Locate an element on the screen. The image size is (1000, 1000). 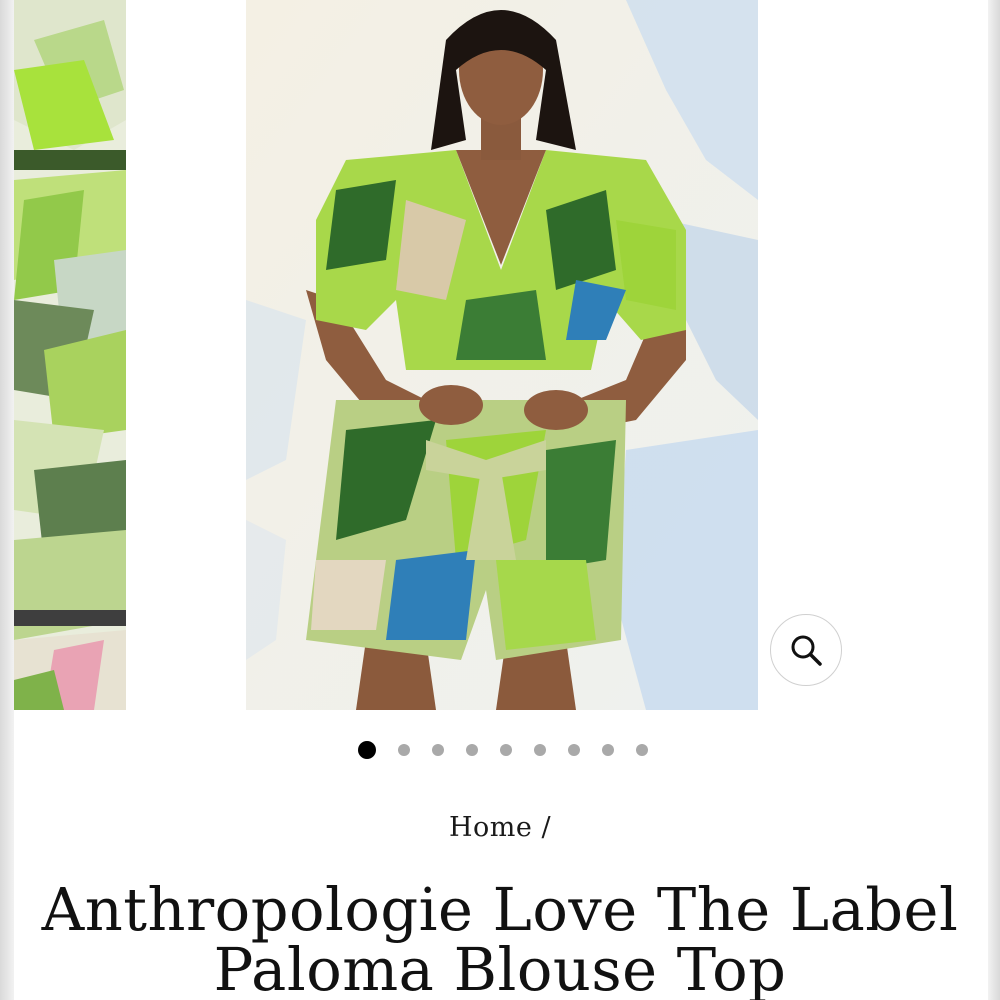
fabric-closeup-image is located at coordinates (70, 355).